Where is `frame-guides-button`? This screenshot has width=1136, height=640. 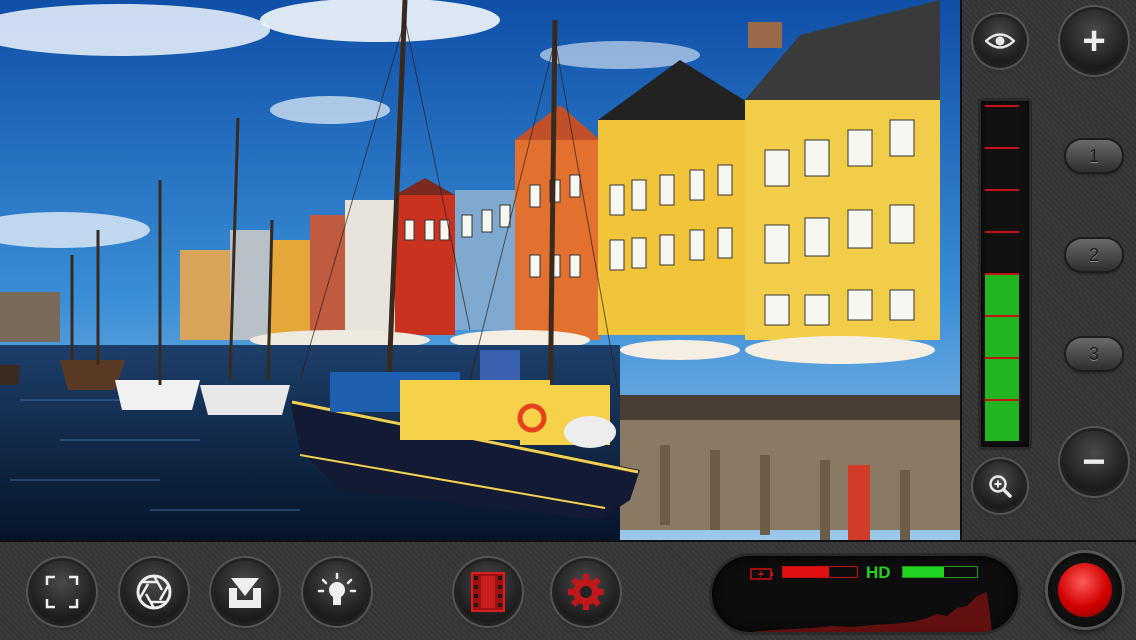 frame-guides-button is located at coordinates (62, 592).